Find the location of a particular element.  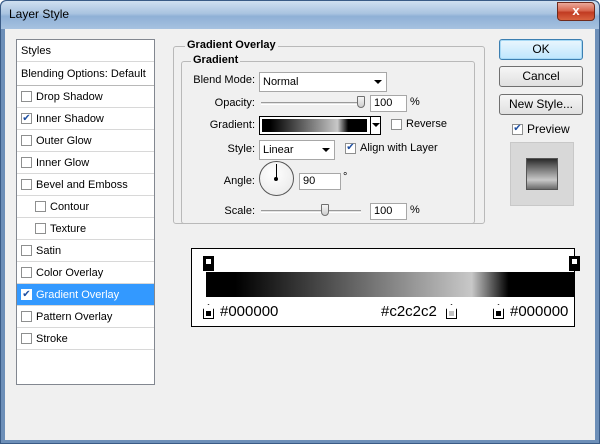

style-item-label: Satin is located at coordinates (49, 250).